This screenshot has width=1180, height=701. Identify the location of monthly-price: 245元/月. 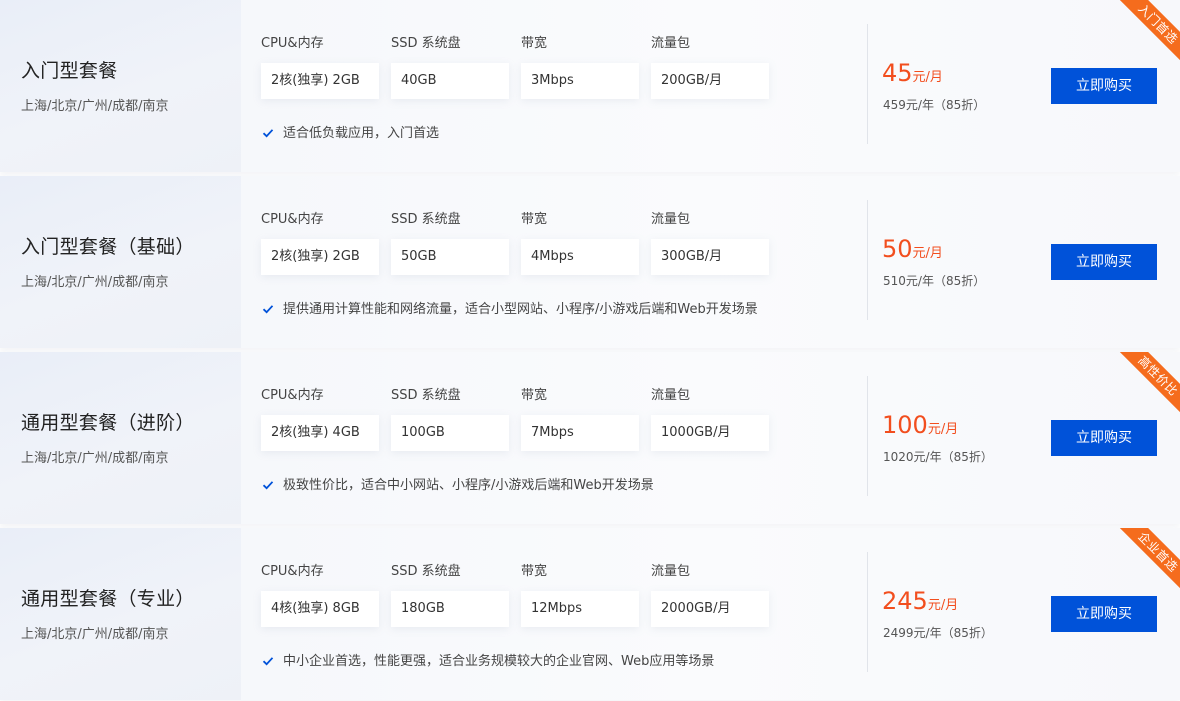
(920, 601).